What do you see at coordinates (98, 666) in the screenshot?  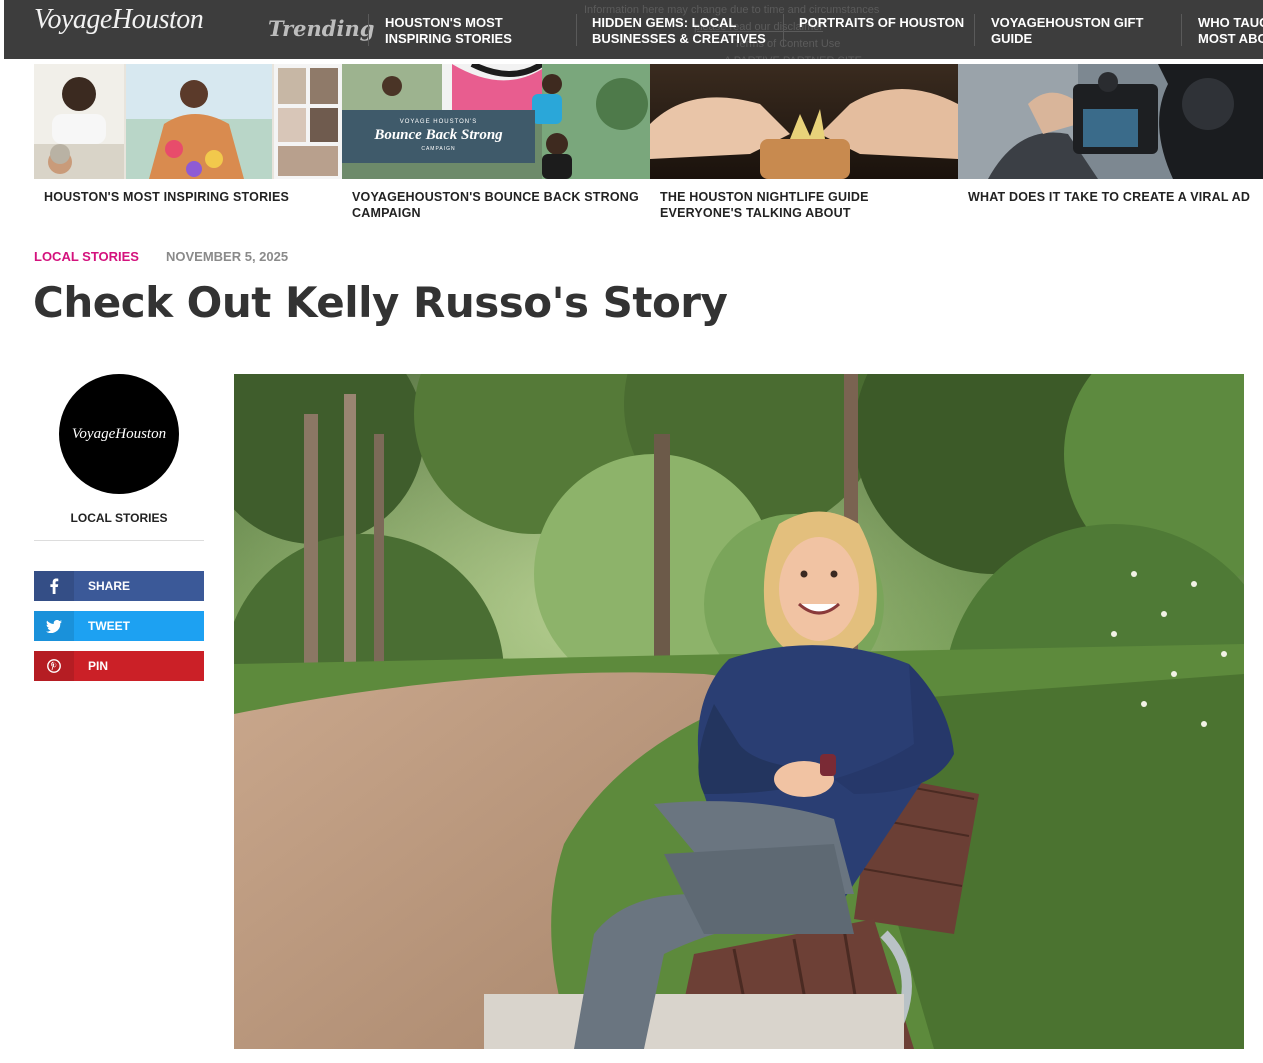 I see `pinterest-pin-label: PIN` at bounding box center [98, 666].